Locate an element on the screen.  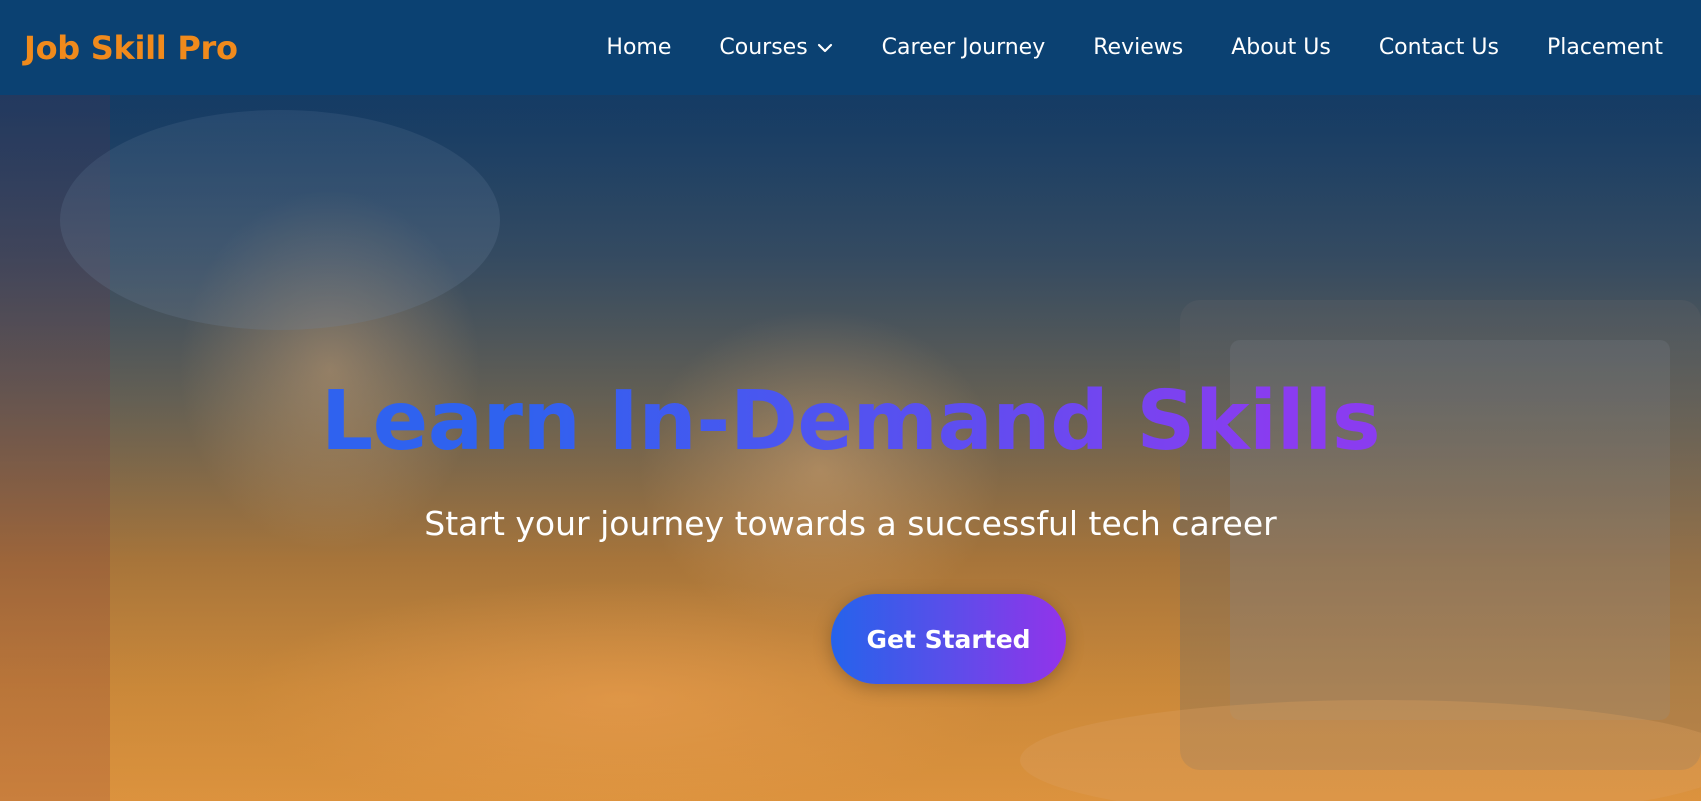
nav-link-contact-us: Contact Us is located at coordinates (1439, 47).